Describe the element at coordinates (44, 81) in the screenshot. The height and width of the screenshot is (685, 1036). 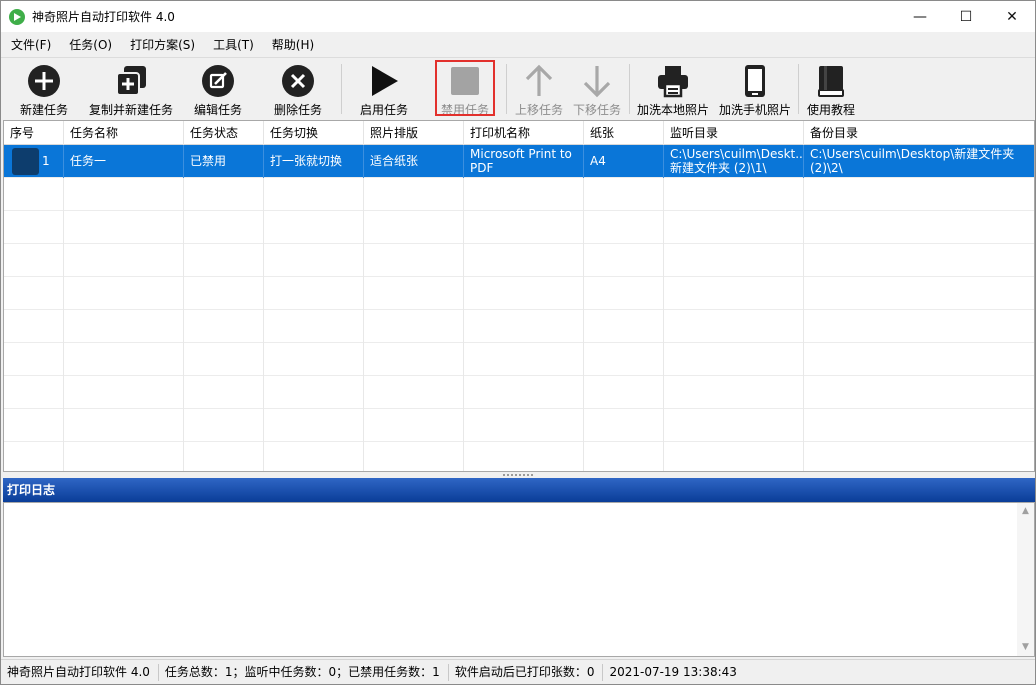
I see `plus-circle-icon` at that location.